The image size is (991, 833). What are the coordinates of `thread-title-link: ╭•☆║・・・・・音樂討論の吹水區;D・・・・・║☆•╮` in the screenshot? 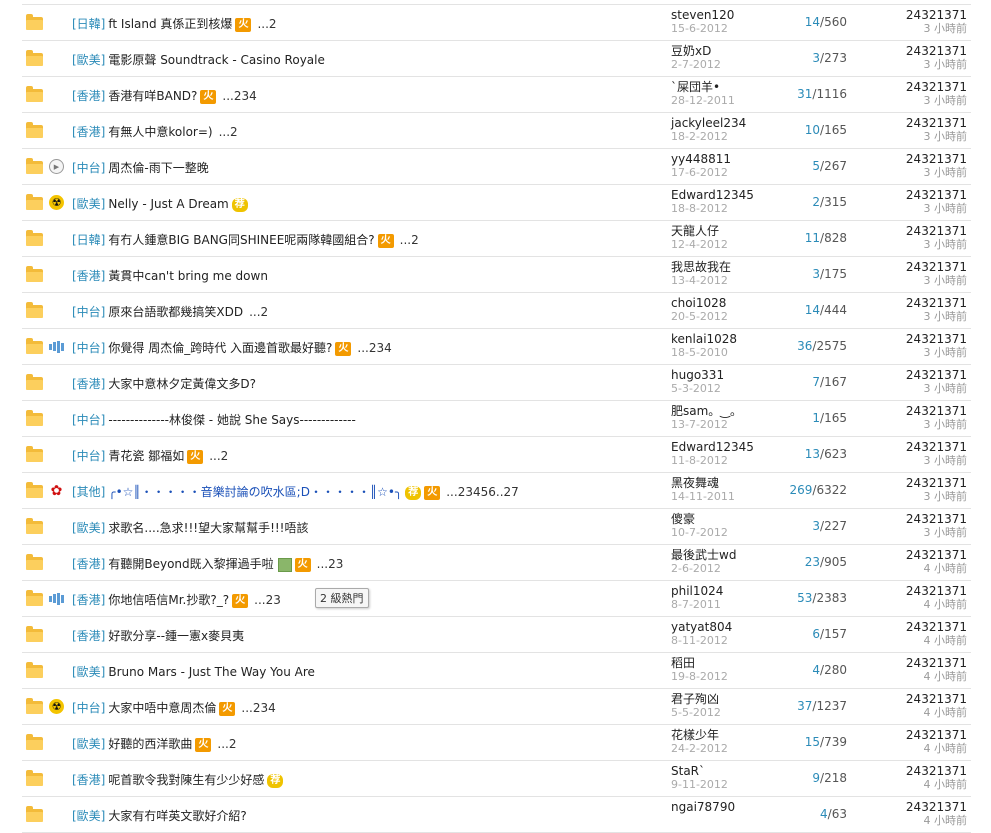 It's located at (255, 492).